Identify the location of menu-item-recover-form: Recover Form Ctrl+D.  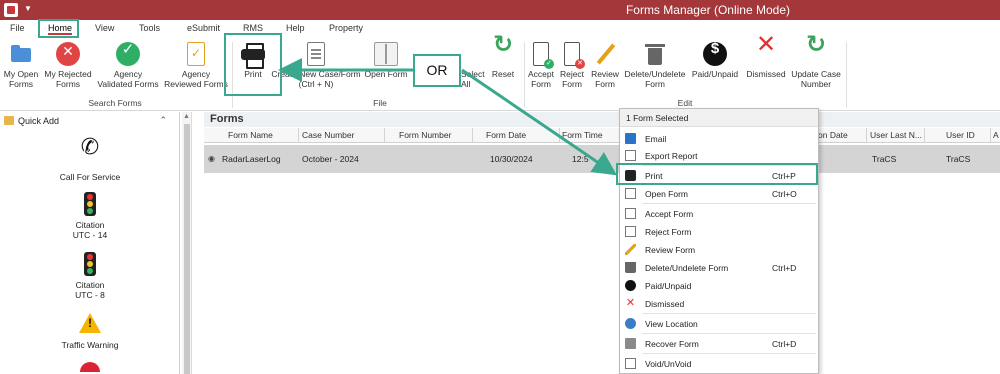
(719, 343).